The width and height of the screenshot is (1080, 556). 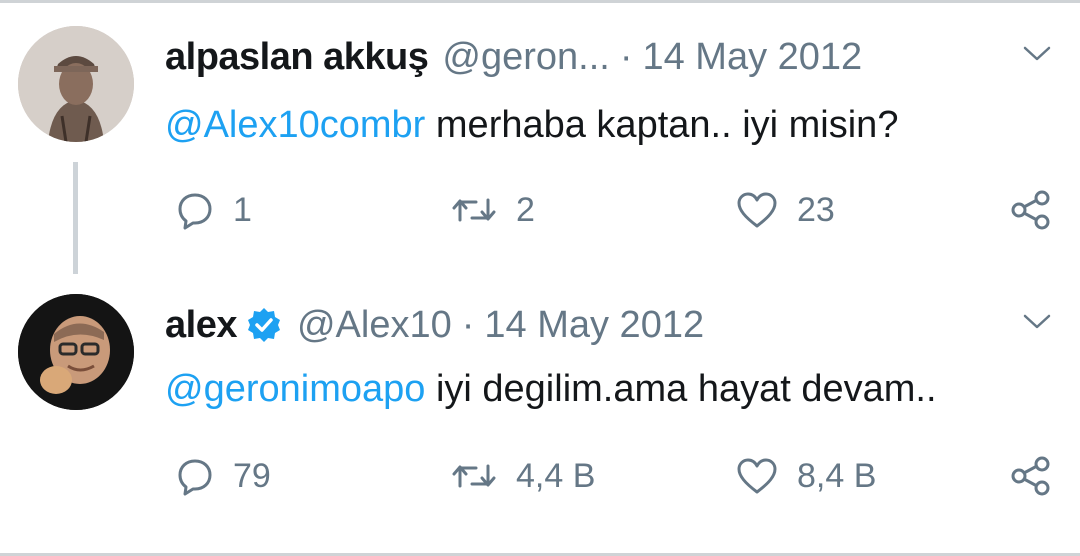 What do you see at coordinates (374, 325) in the screenshot?
I see `username-handle: @Alex10` at bounding box center [374, 325].